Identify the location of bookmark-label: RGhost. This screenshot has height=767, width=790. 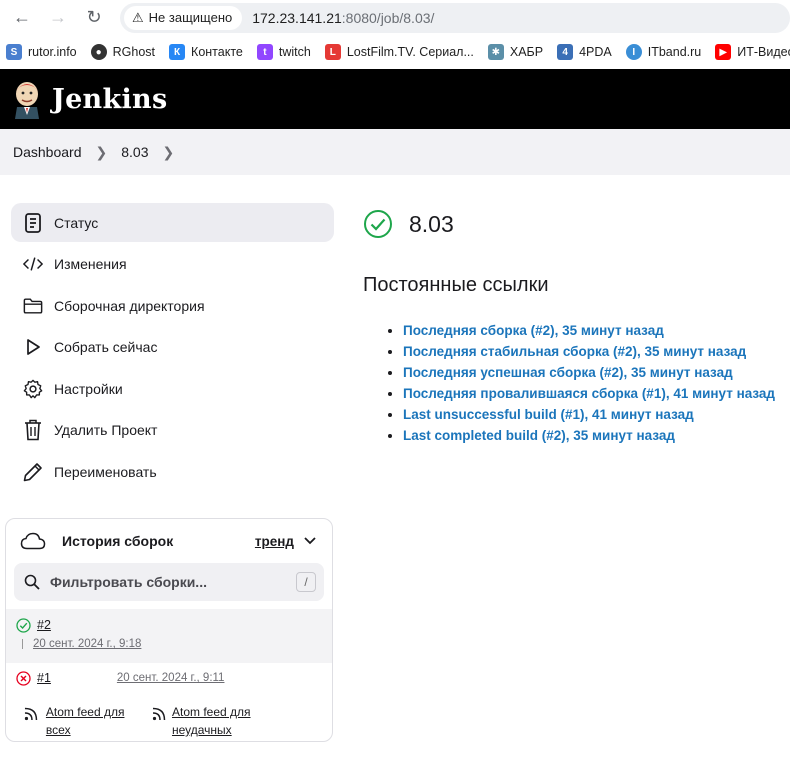
(134, 52).